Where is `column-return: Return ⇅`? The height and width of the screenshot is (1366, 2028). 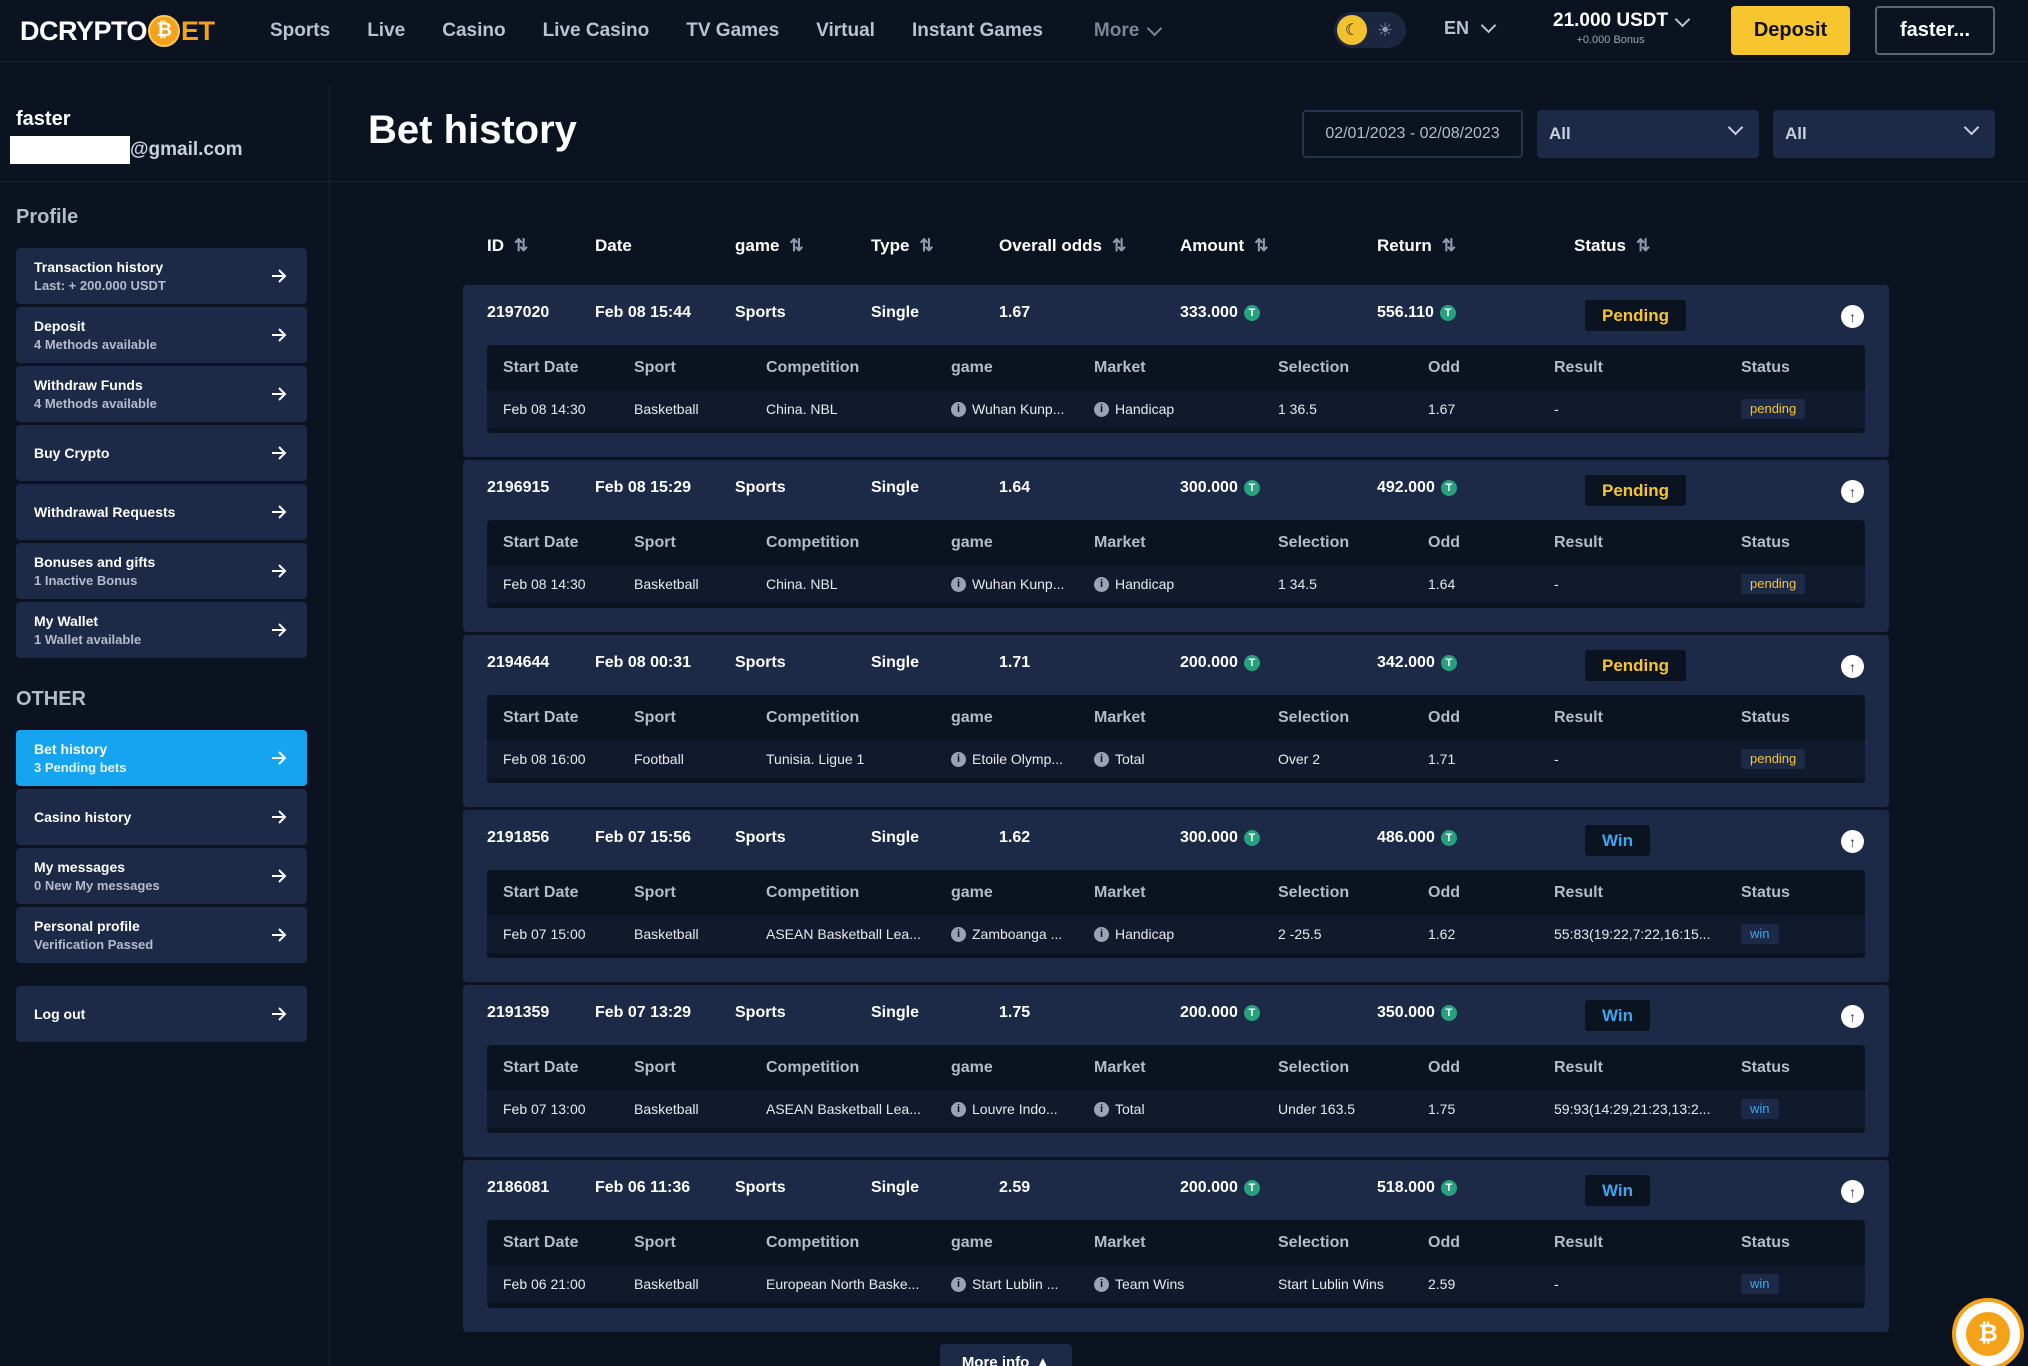
column-return: Return ⇅ is located at coordinates (1416, 246).